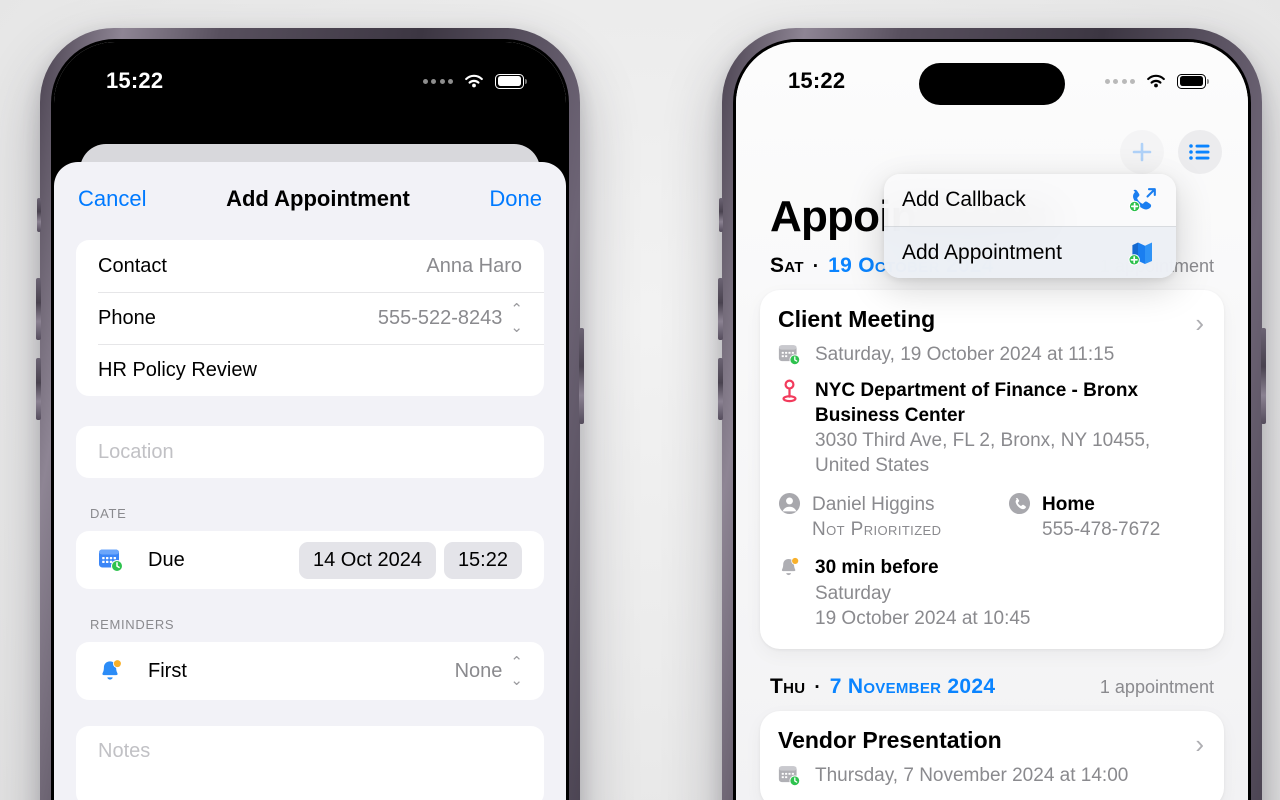 The height and width of the screenshot is (800, 1280). What do you see at coordinates (791, 777) in the screenshot?
I see `calendar-clock-icon-vendor` at bounding box center [791, 777].